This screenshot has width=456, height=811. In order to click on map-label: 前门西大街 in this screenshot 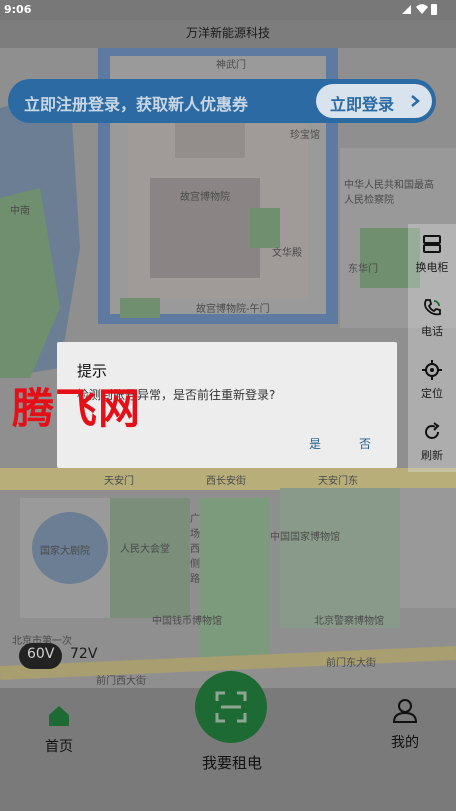, I will do `click(121, 681)`.